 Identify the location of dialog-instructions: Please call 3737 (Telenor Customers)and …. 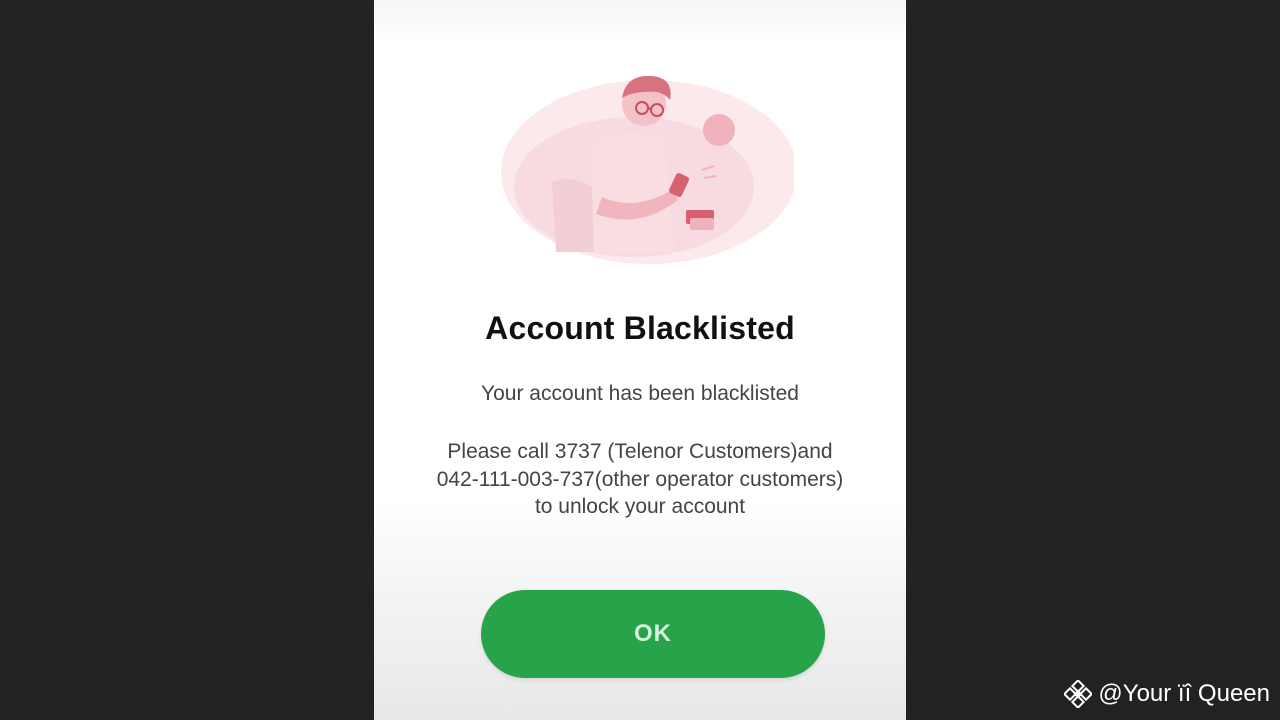
(640, 479).